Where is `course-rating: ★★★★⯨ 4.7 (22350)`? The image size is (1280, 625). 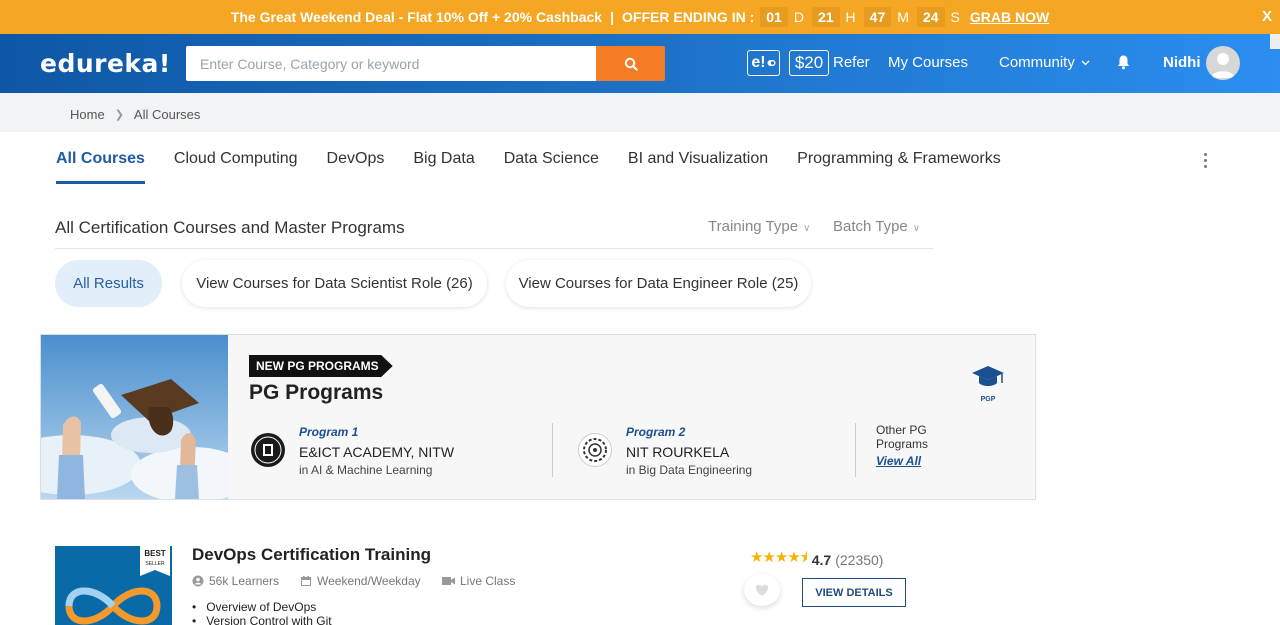 course-rating: ★★★★⯨ 4.7 (22350) is located at coordinates (816, 559).